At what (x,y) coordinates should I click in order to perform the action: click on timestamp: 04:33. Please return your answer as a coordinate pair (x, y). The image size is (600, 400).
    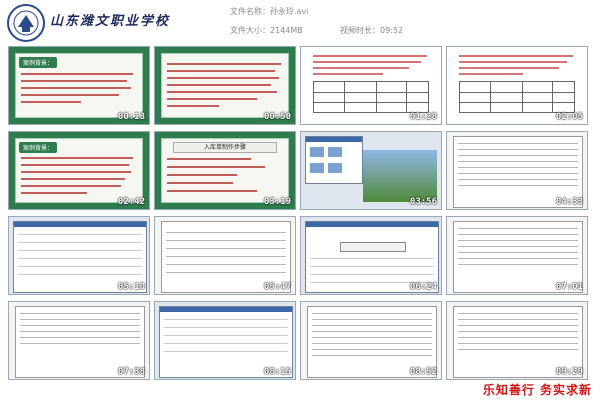
    Looking at the image, I should click on (569, 202).